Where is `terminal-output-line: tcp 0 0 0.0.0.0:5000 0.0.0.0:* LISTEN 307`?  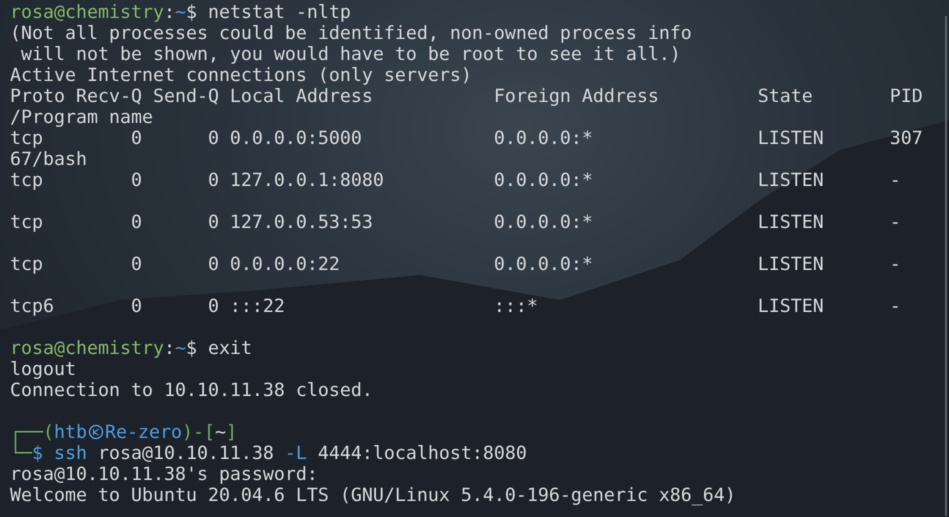
terminal-output-line: tcp 0 0 0.0.0.0:5000 0.0.0.0:* LISTEN 307 is located at coordinates (466, 138).